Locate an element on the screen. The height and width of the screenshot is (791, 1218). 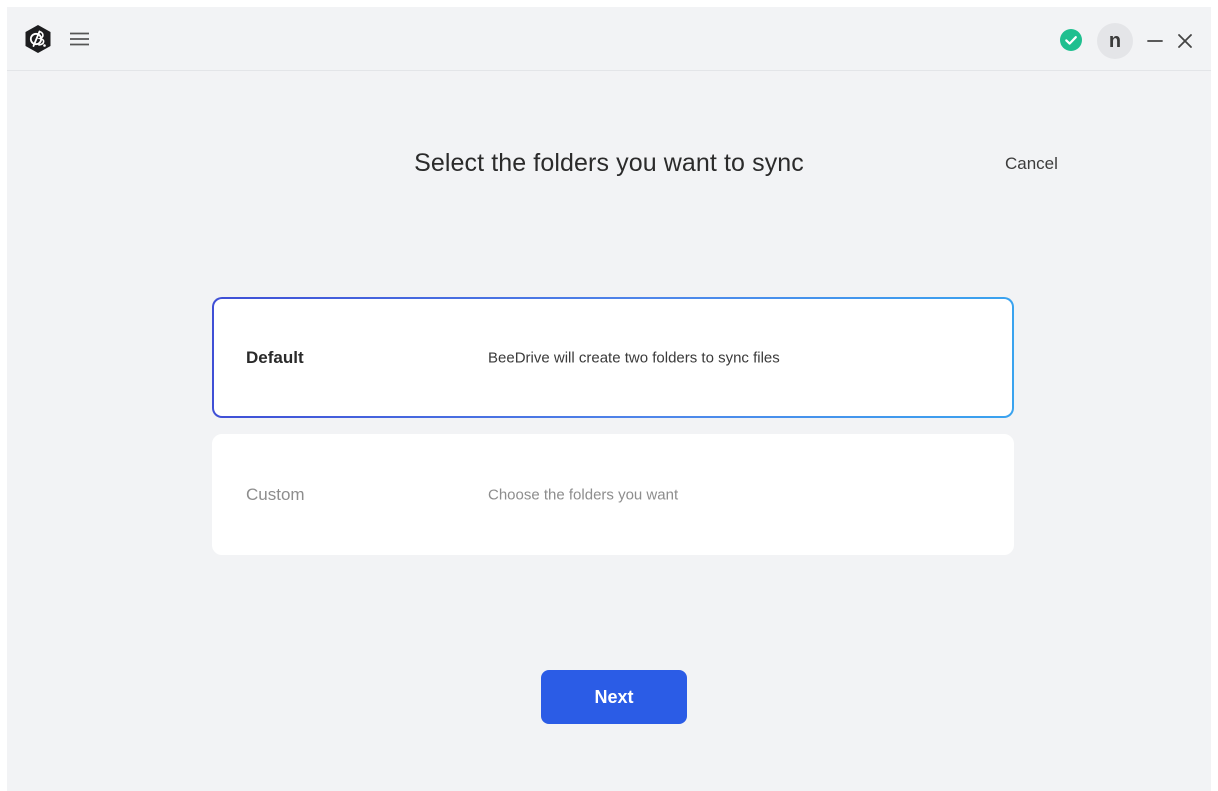
option-custom: Custom Choose the folders you want is located at coordinates (613, 494).